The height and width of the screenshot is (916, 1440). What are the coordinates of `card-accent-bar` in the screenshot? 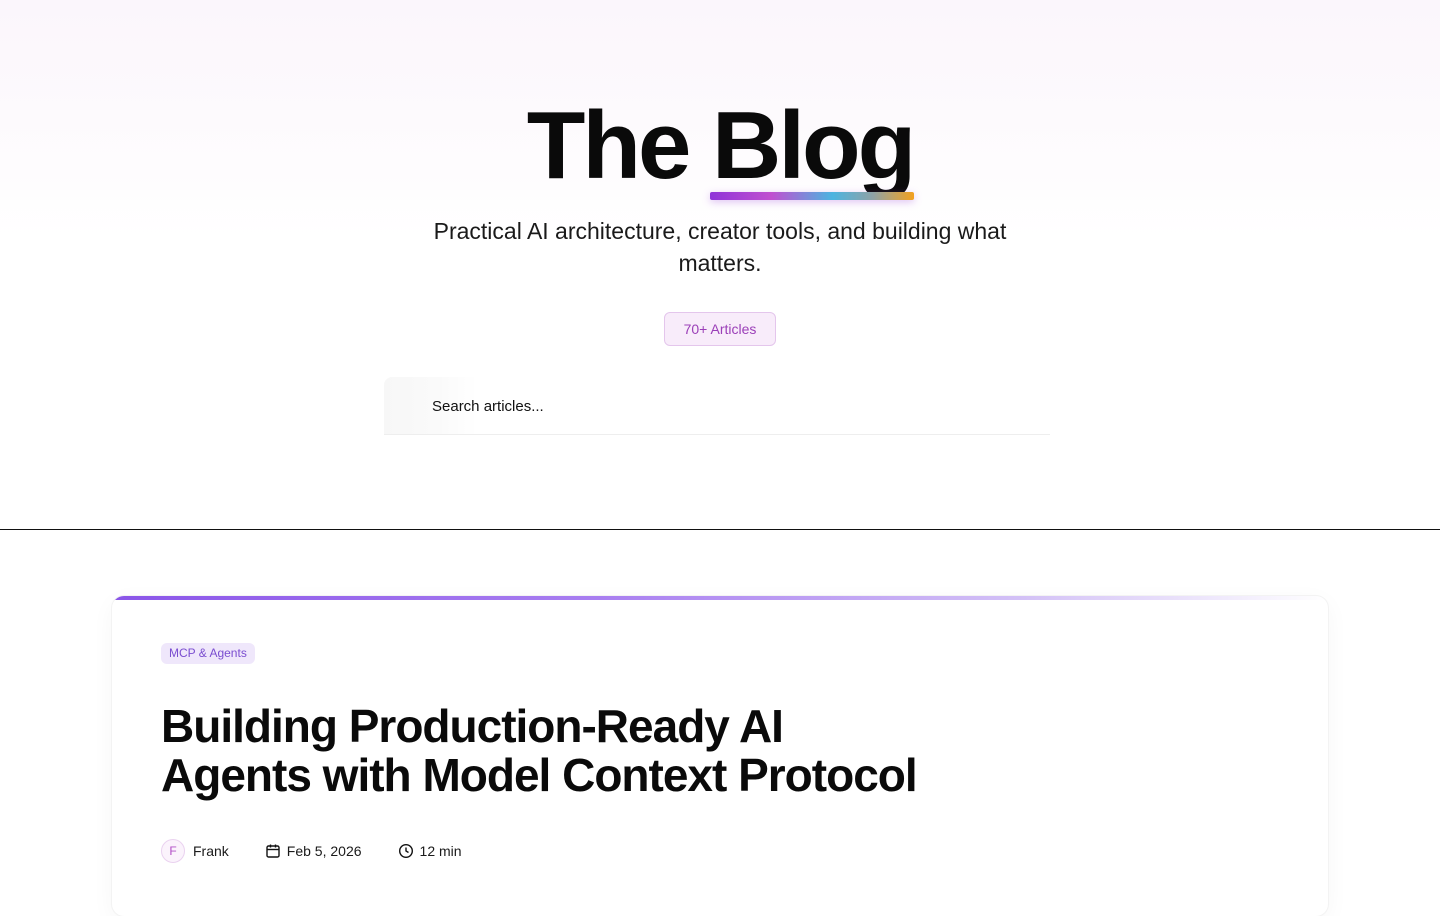 It's located at (720, 598).